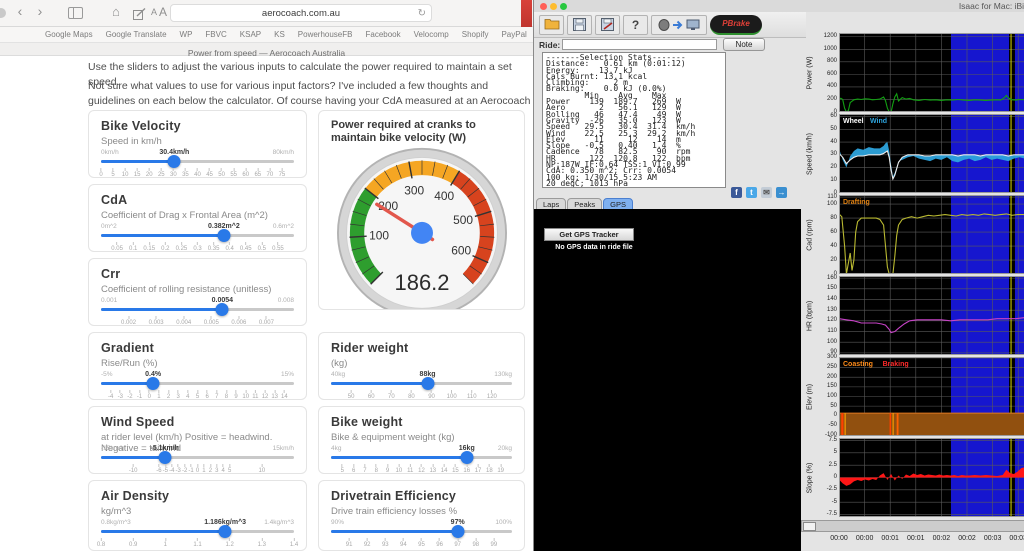 The height and width of the screenshot is (551, 1024). I want to click on bookmark-item: KSAP, so click(250, 34).